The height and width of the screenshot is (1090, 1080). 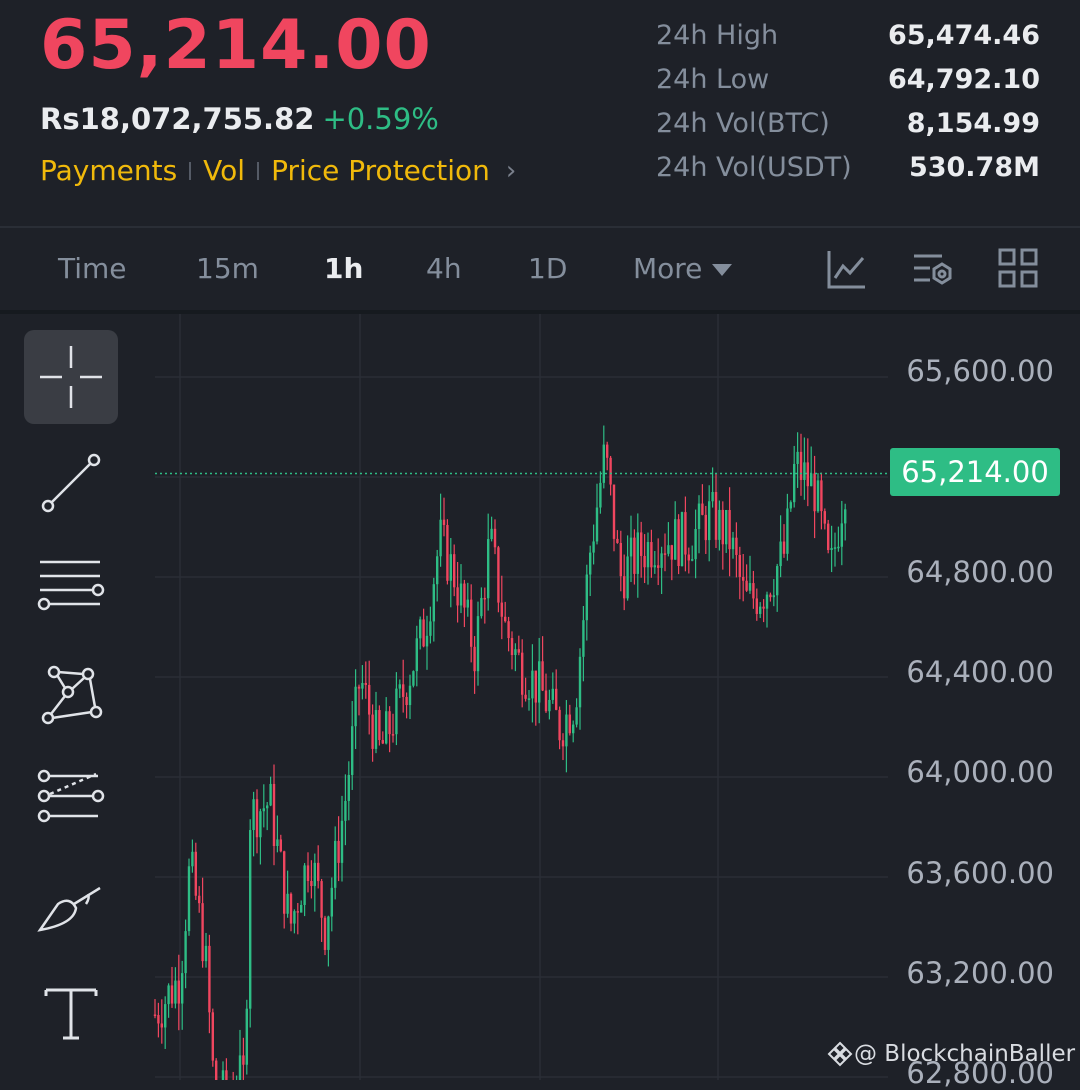 I want to click on watermark-text: @ BlockchainBaller, so click(x=965, y=1054).